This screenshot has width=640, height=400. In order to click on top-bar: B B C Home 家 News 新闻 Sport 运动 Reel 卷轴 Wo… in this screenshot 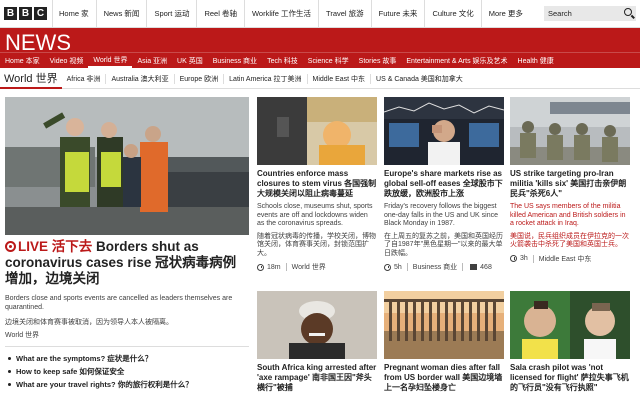, I will do `click(320, 14)`.